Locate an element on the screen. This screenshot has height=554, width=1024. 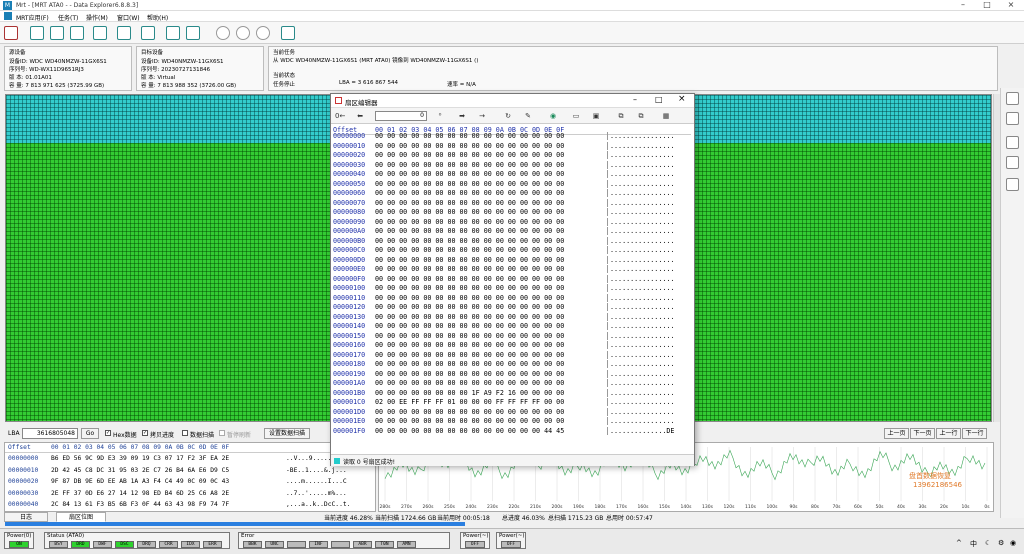
write-icon: ✎ is located at coordinates (528, 116).